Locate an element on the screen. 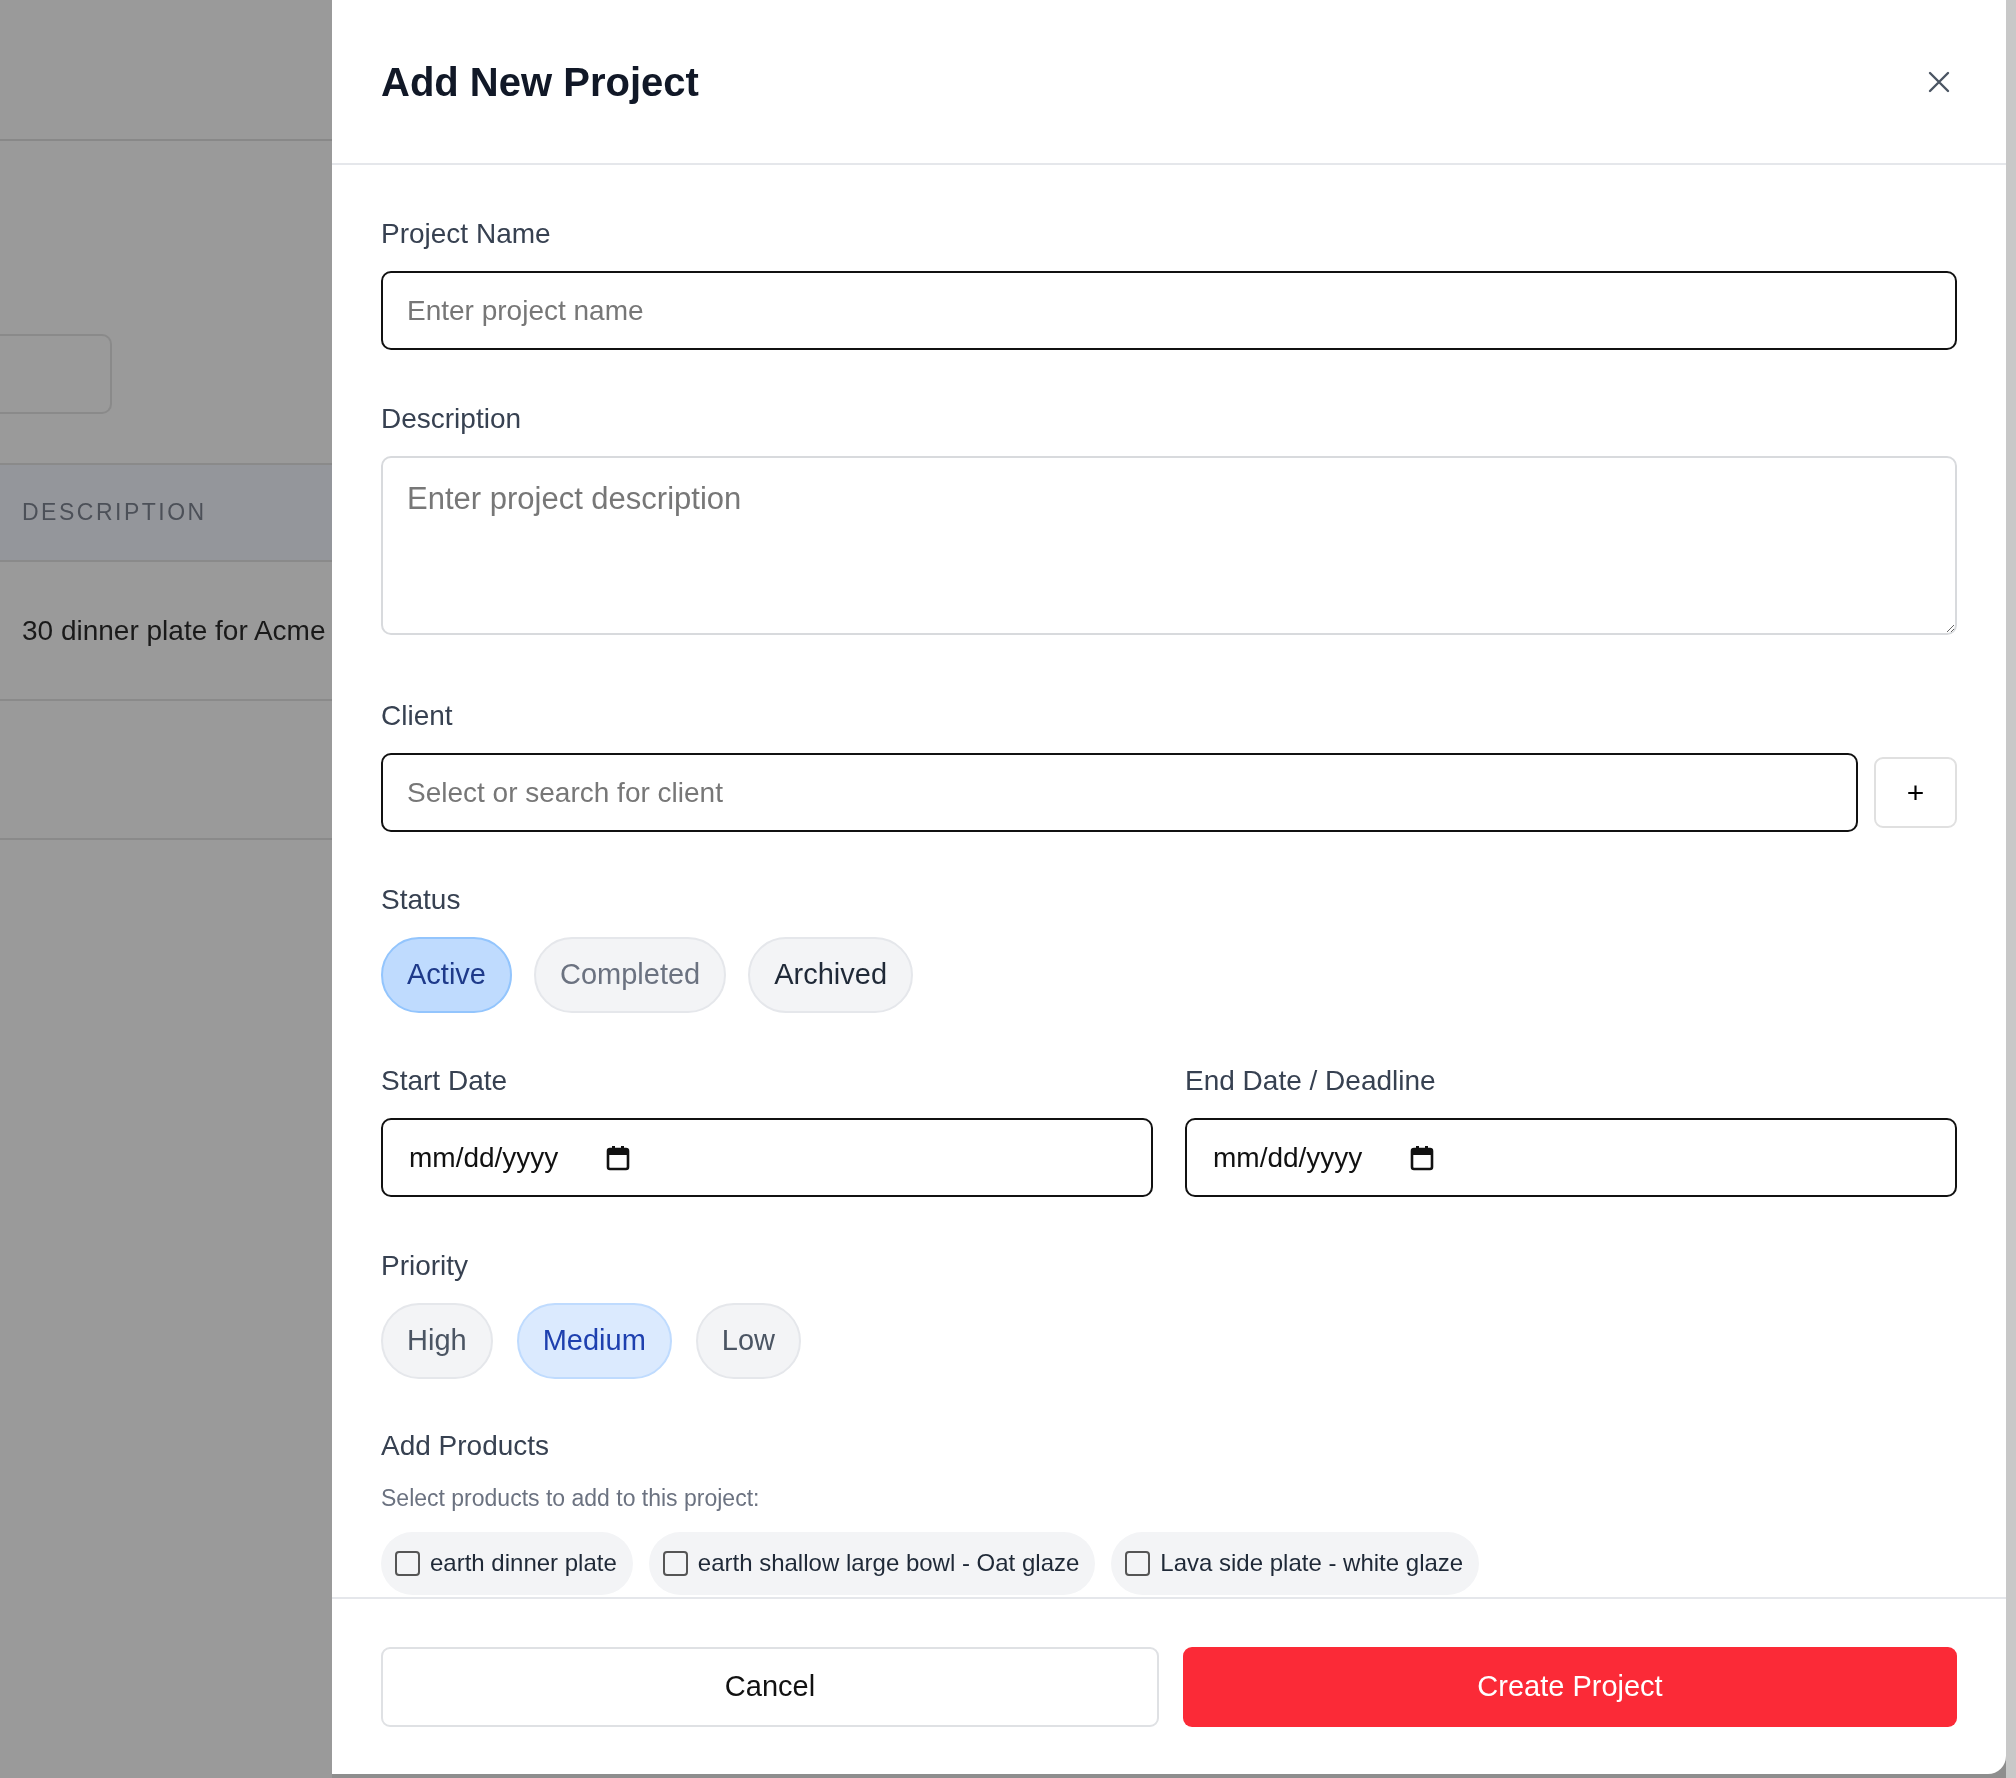 Image resolution: width=2016 pixels, height=1778 pixels. cancel-button: Cancel is located at coordinates (770, 1687).